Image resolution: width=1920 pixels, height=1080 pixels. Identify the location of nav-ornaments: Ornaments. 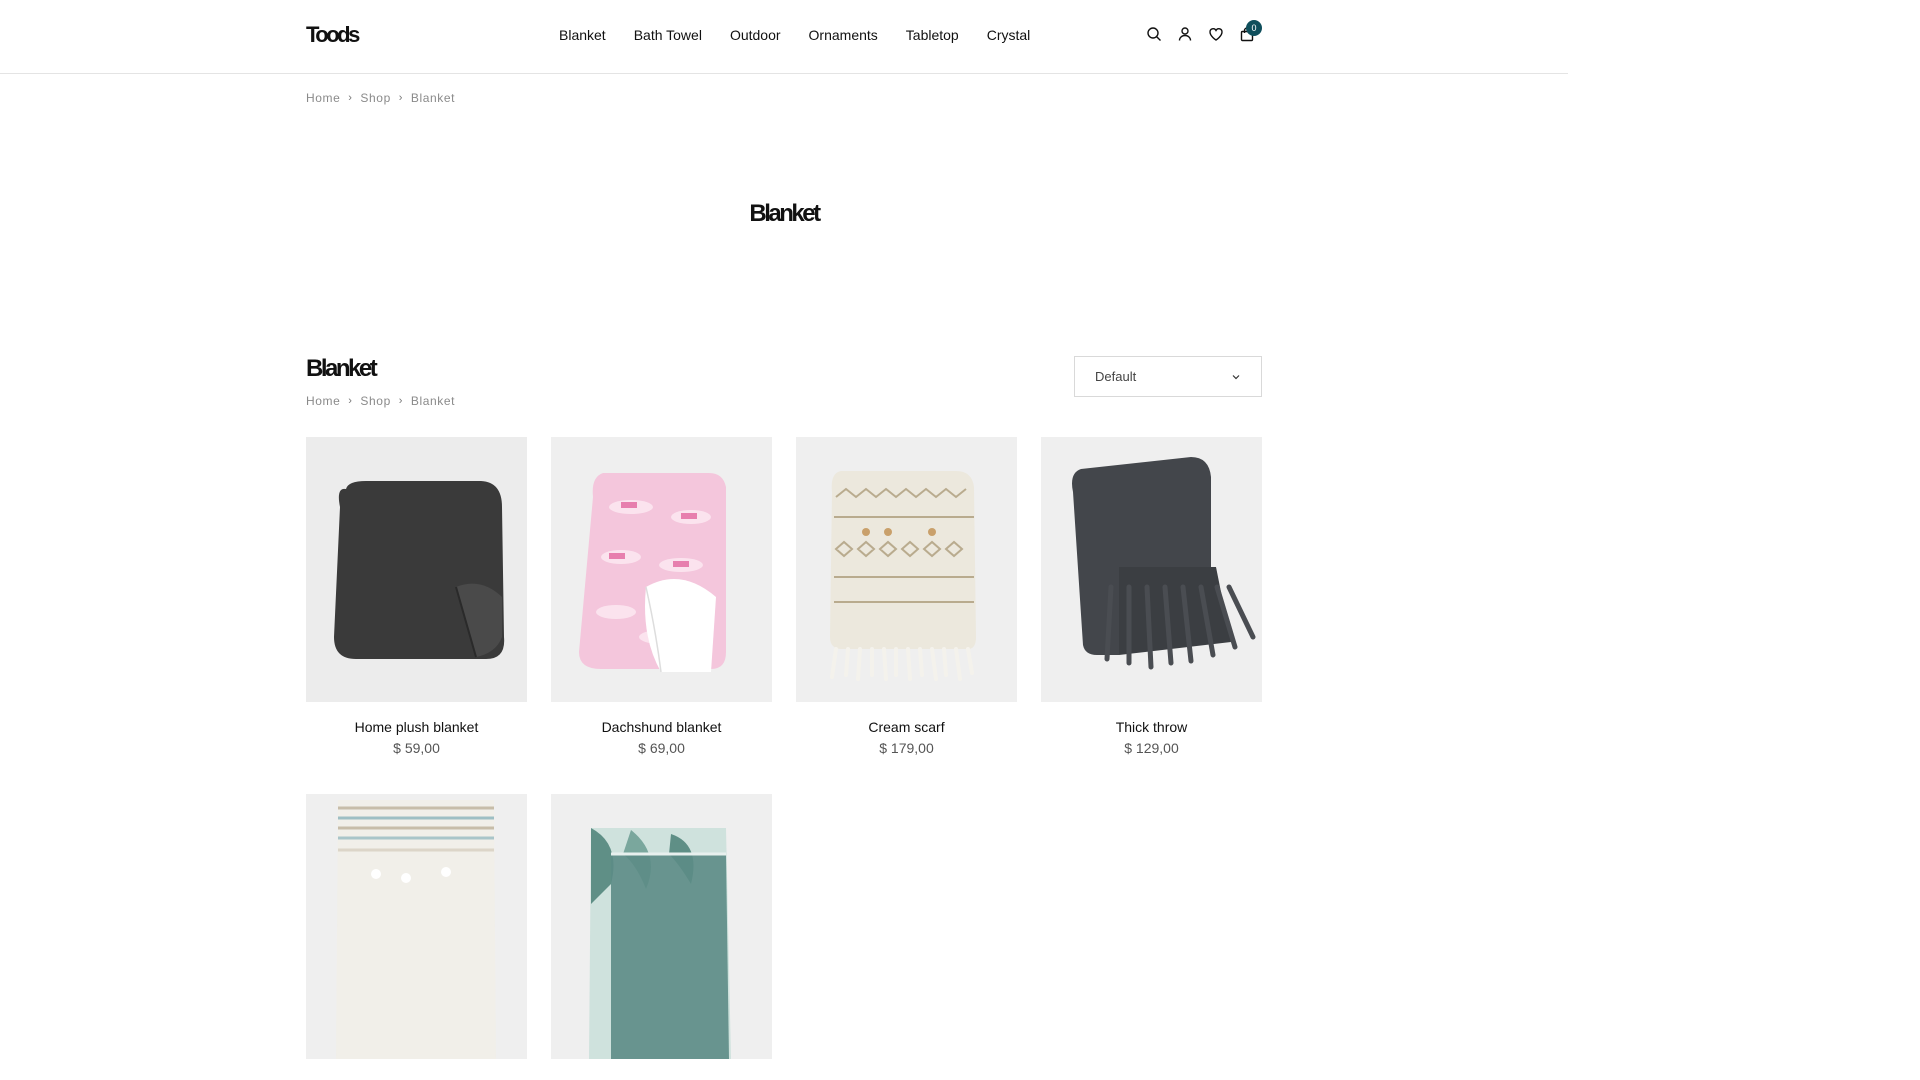
(843, 35).